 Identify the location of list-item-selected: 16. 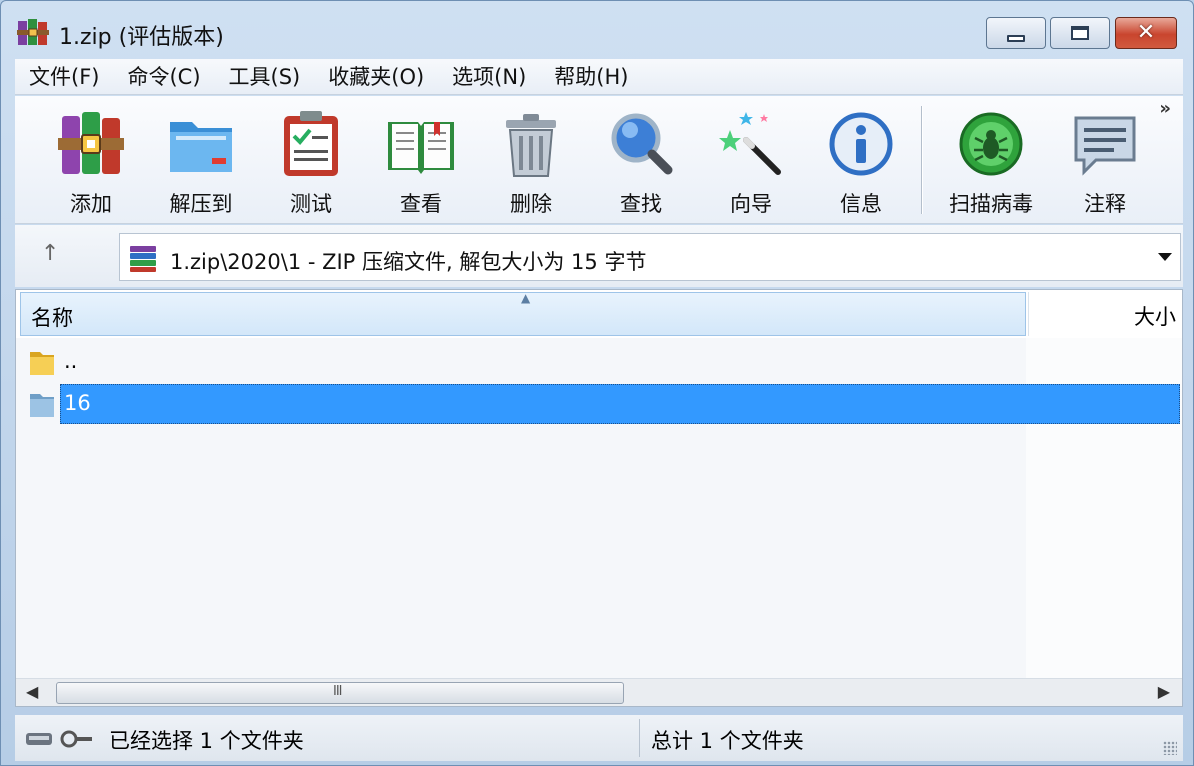
(600, 404).